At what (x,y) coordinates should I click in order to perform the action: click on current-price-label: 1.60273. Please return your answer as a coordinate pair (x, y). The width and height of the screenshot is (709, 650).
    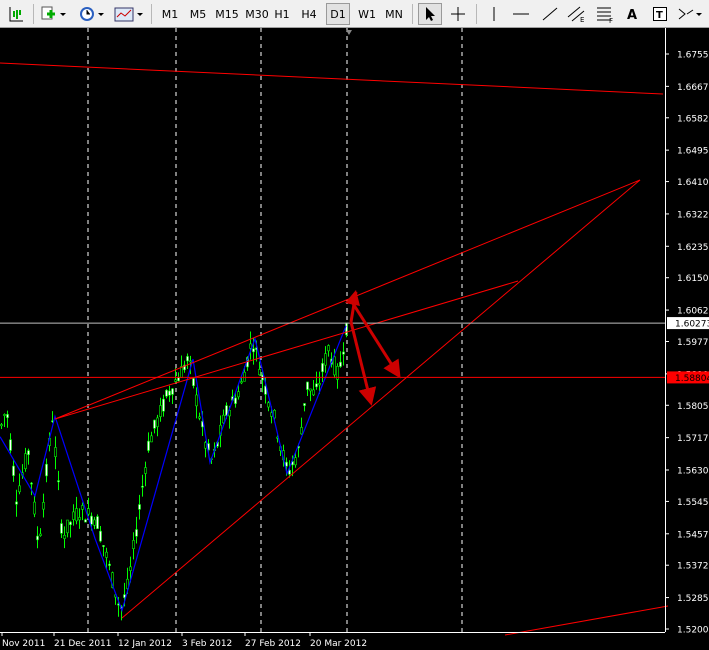
    Looking at the image, I should click on (692, 325).